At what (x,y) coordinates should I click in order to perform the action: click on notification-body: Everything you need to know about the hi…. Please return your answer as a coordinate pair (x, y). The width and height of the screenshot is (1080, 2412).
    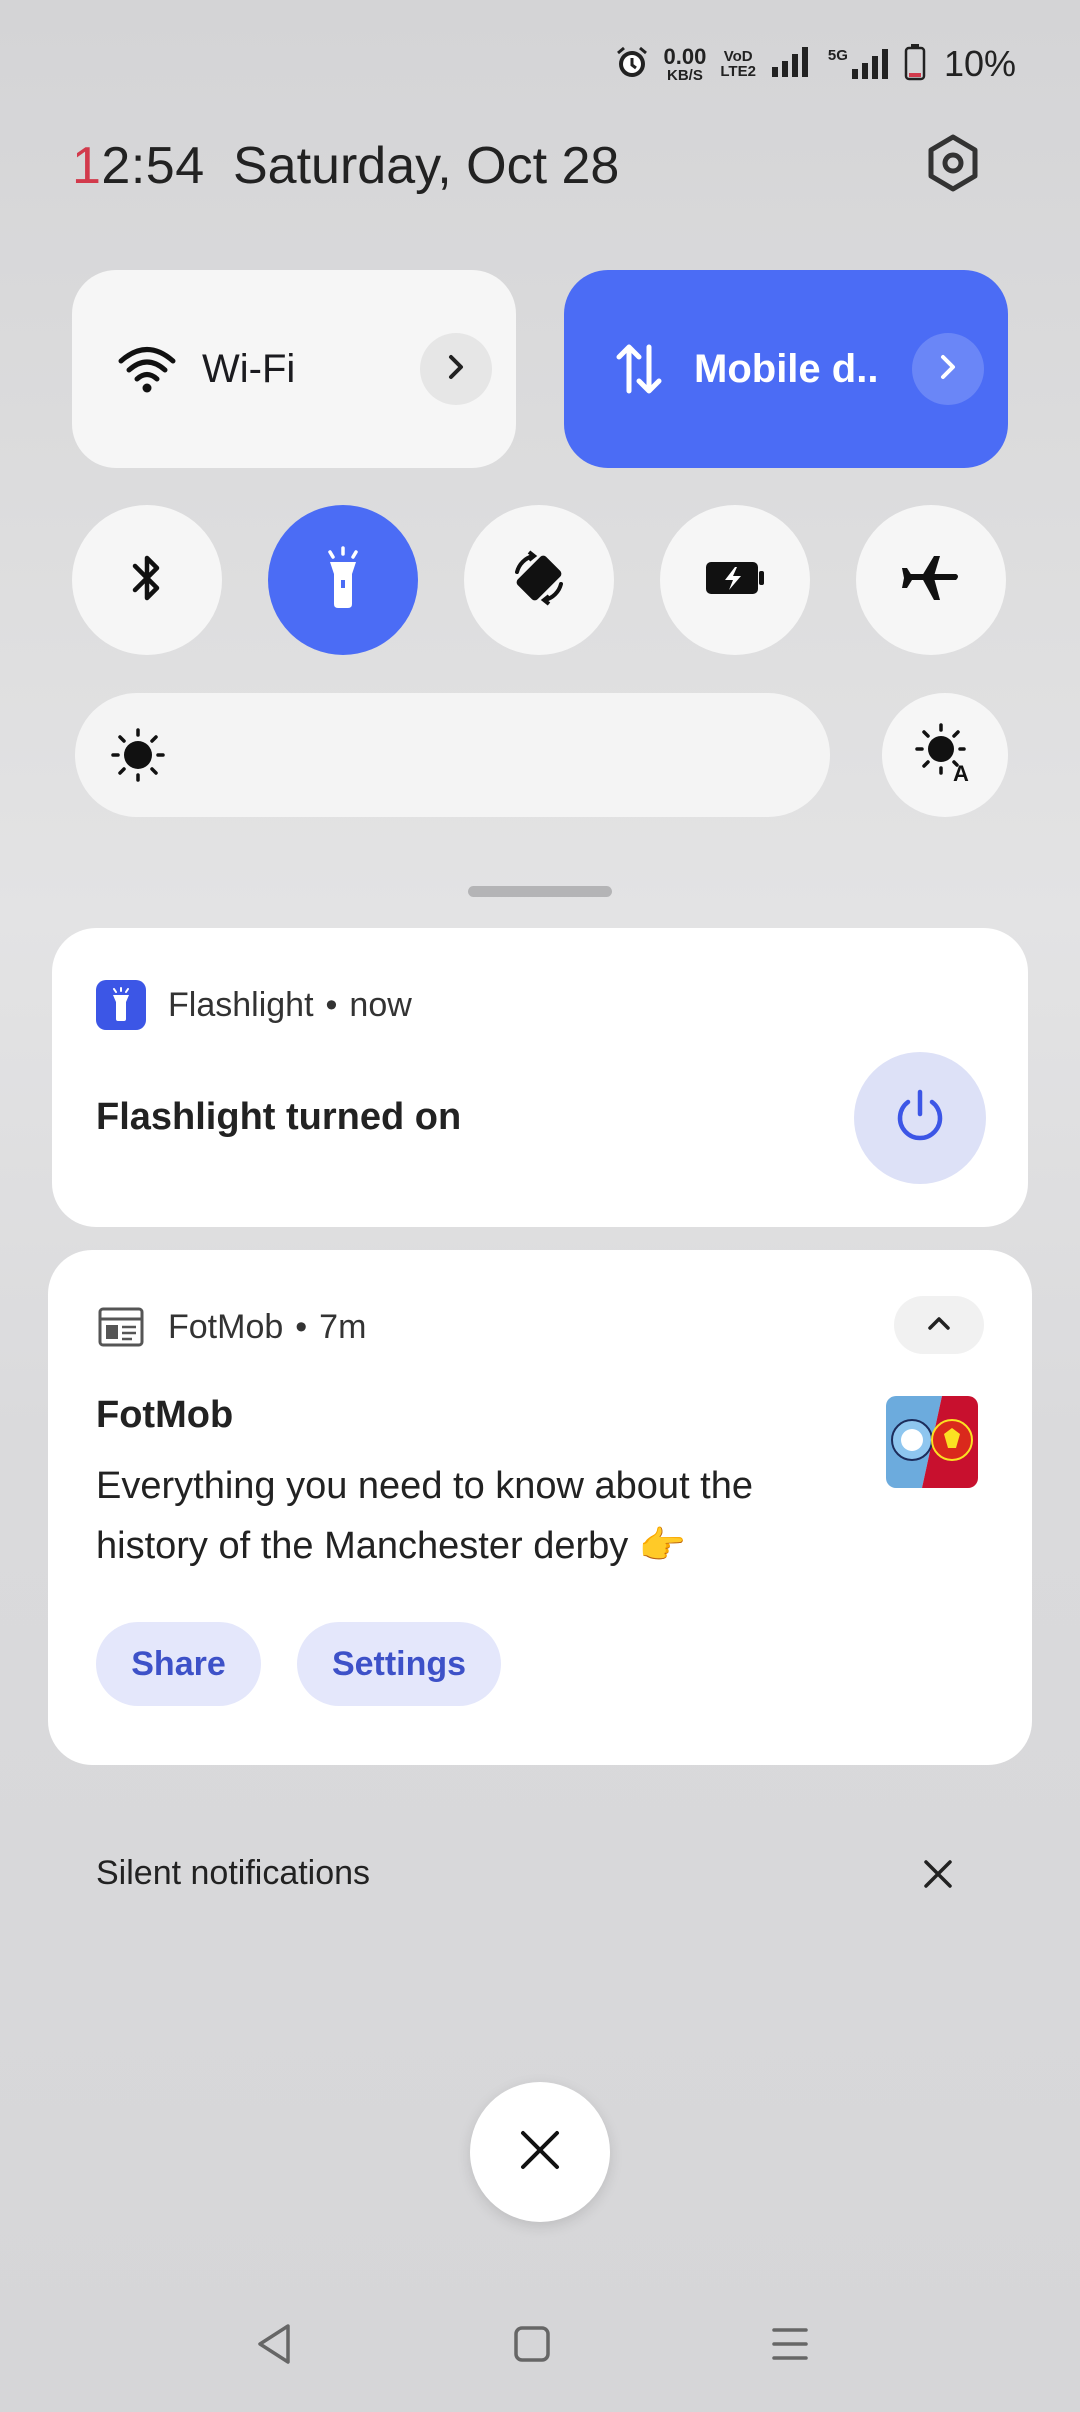
    Looking at the image, I should click on (425, 1516).